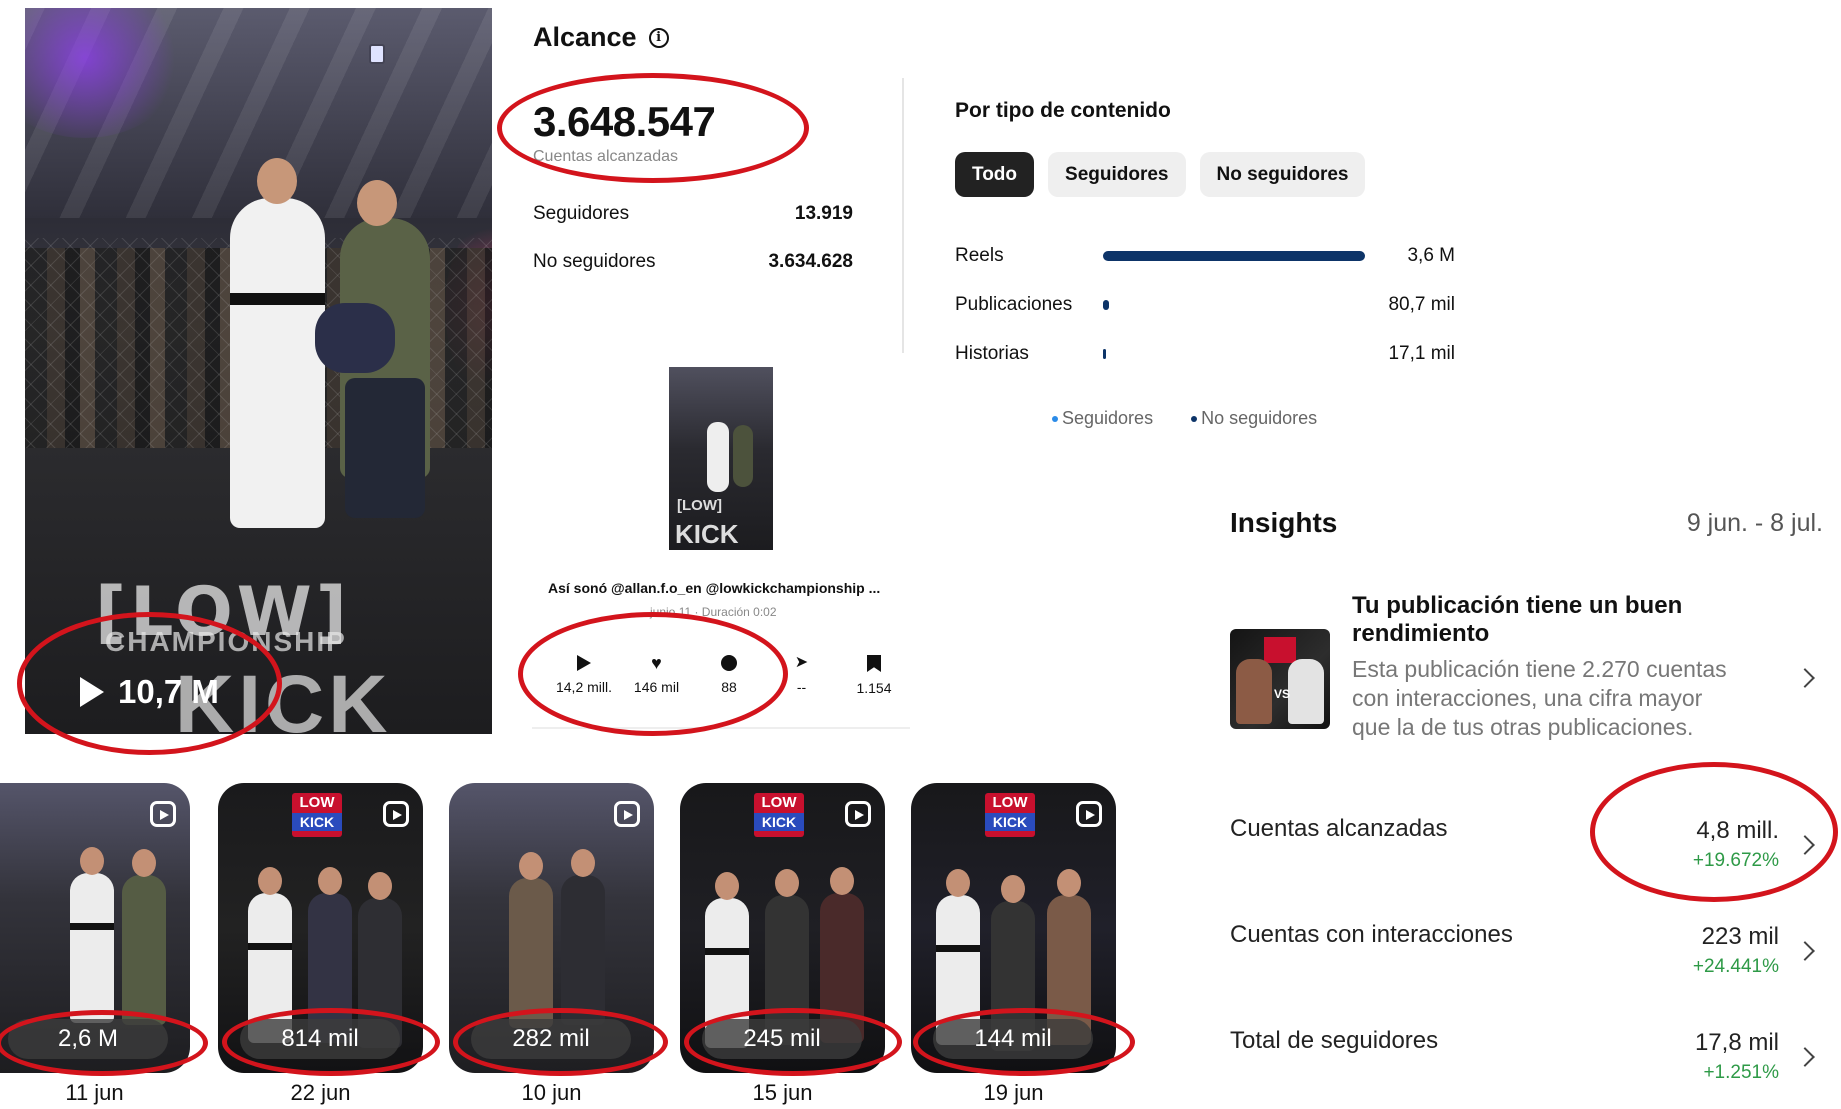 The height and width of the screenshot is (1109, 1841). Describe the element at coordinates (377, 54) in the screenshot. I see `camera-icon` at that location.